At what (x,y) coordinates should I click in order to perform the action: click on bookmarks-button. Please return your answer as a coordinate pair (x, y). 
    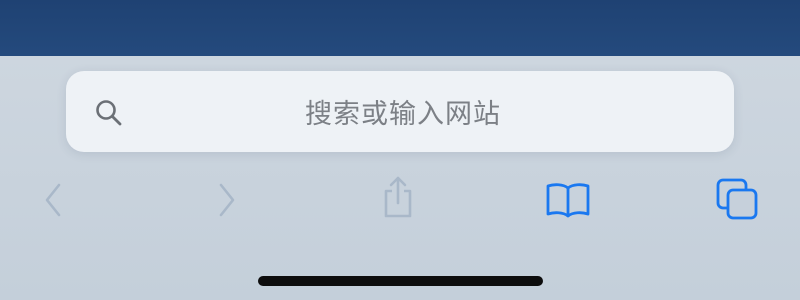
    Looking at the image, I should click on (568, 200).